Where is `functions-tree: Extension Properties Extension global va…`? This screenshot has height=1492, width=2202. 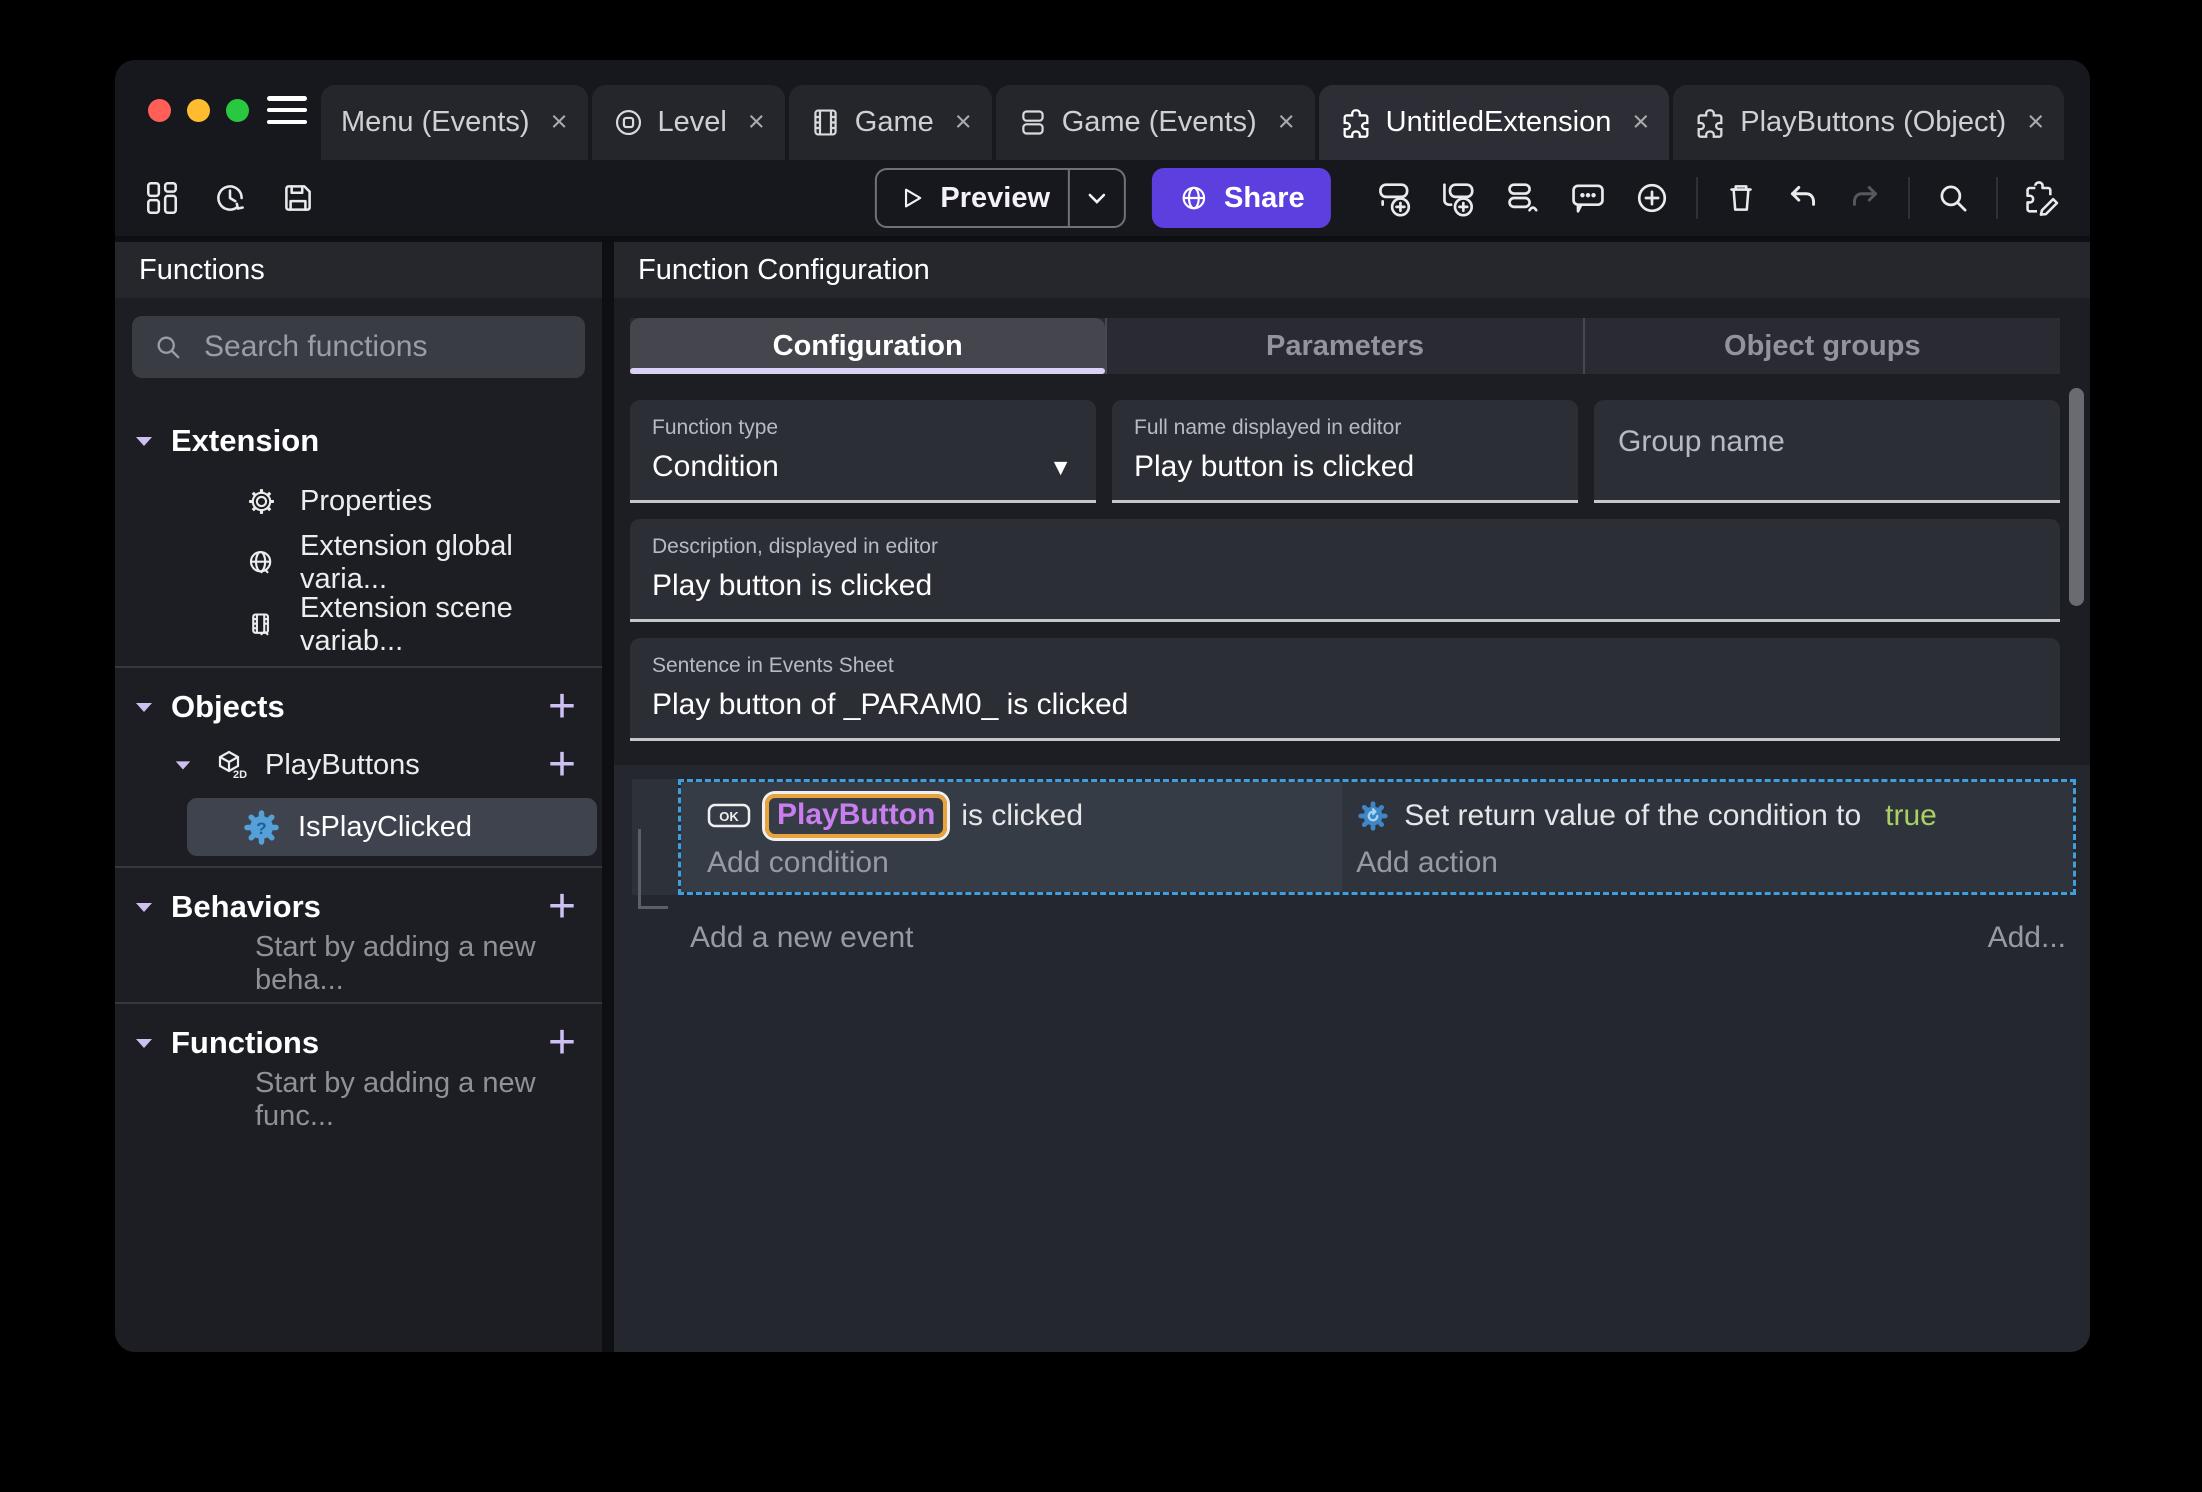 functions-tree: Extension Properties Extension global va… is located at coordinates (358, 772).